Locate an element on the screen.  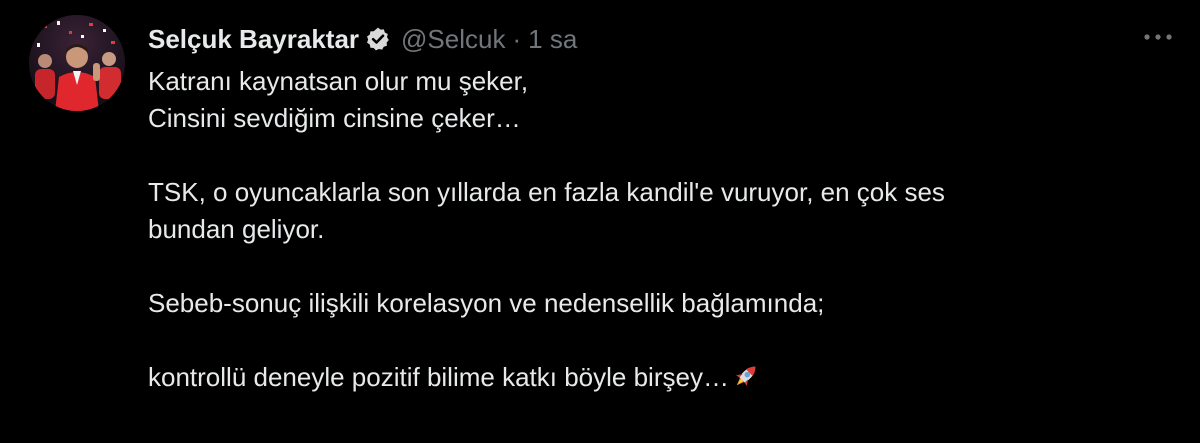
verified-badge-icon is located at coordinates (378, 39).